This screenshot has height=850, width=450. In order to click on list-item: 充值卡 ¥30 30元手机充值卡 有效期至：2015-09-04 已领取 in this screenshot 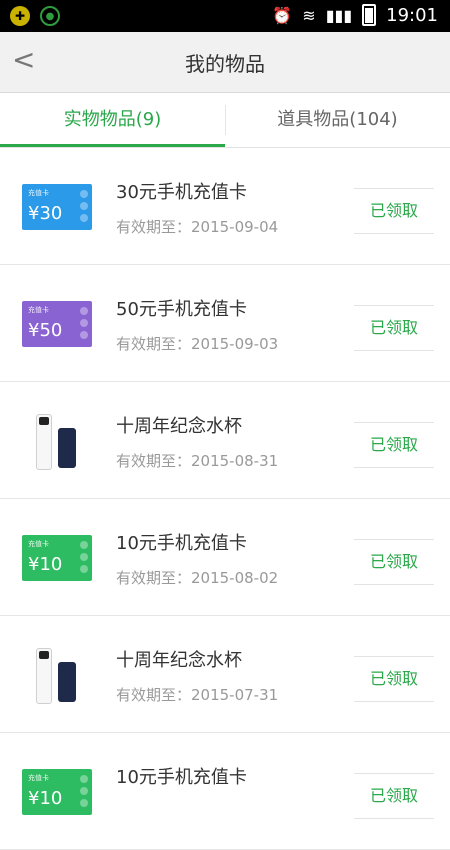, I will do `click(225, 206)`.